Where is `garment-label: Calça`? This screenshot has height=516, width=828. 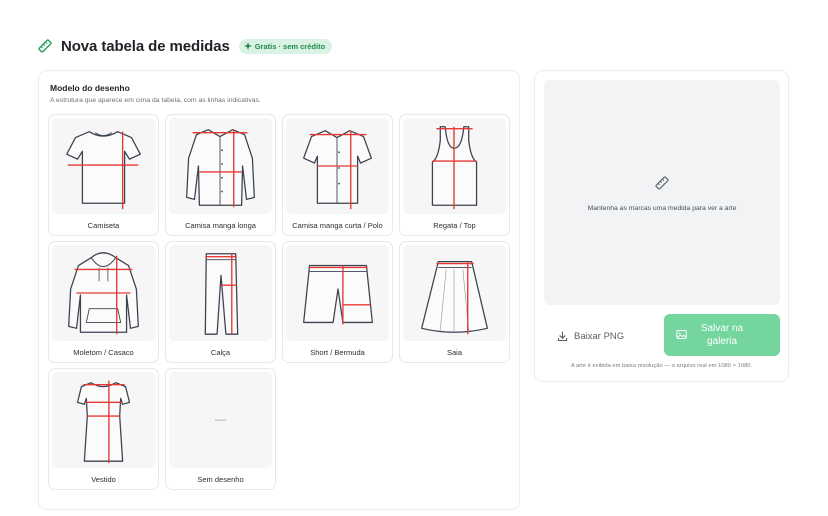 garment-label: Calça is located at coordinates (220, 352).